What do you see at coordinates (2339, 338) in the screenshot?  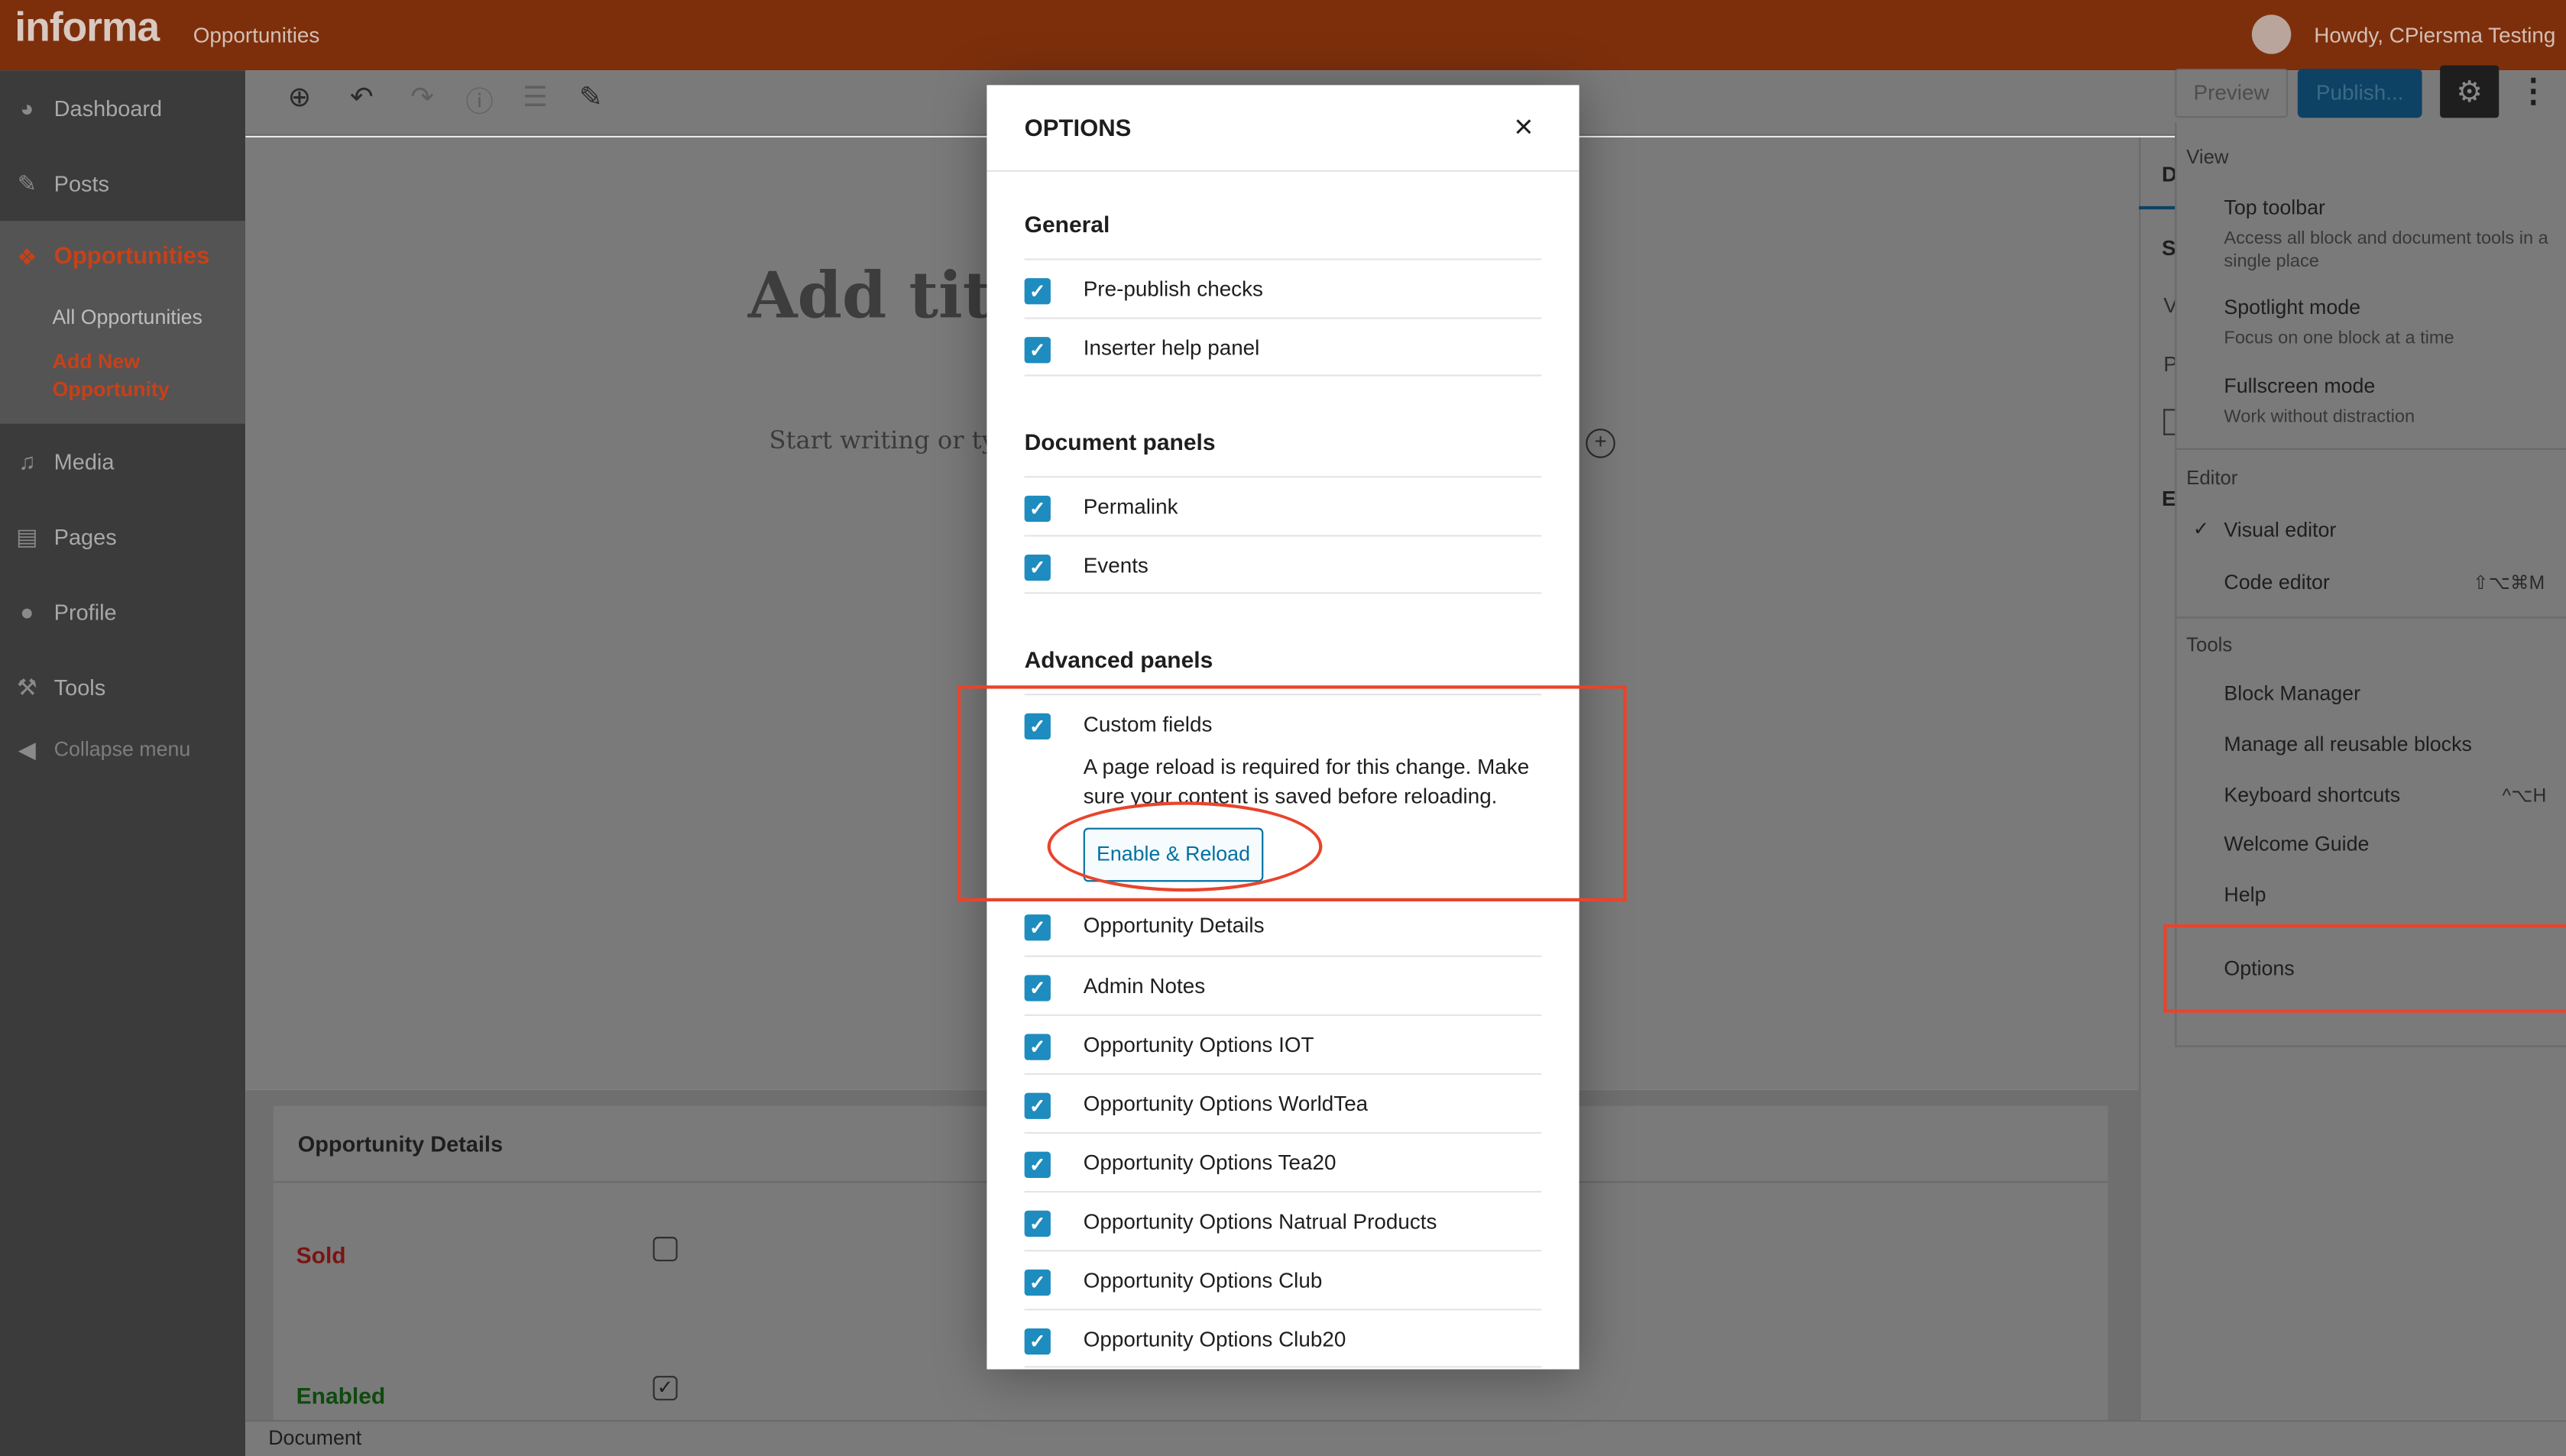 I see `menu-spotlight-desc: Focus on one block at a time` at bounding box center [2339, 338].